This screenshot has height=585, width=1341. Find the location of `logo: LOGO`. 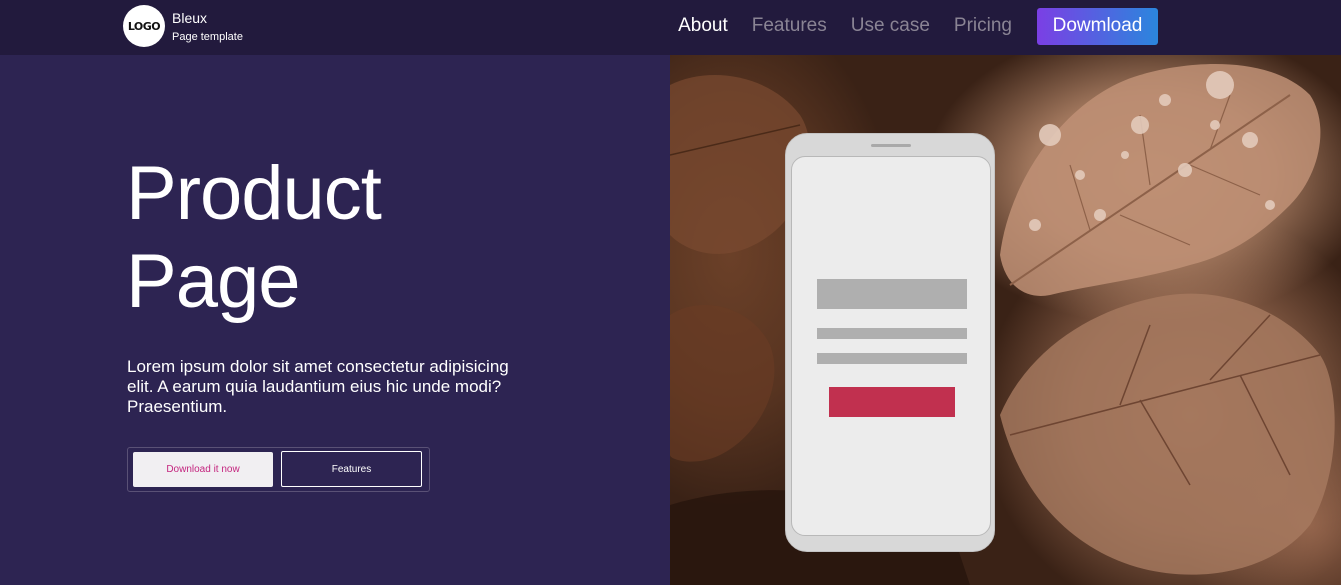

logo: LOGO is located at coordinates (144, 26).